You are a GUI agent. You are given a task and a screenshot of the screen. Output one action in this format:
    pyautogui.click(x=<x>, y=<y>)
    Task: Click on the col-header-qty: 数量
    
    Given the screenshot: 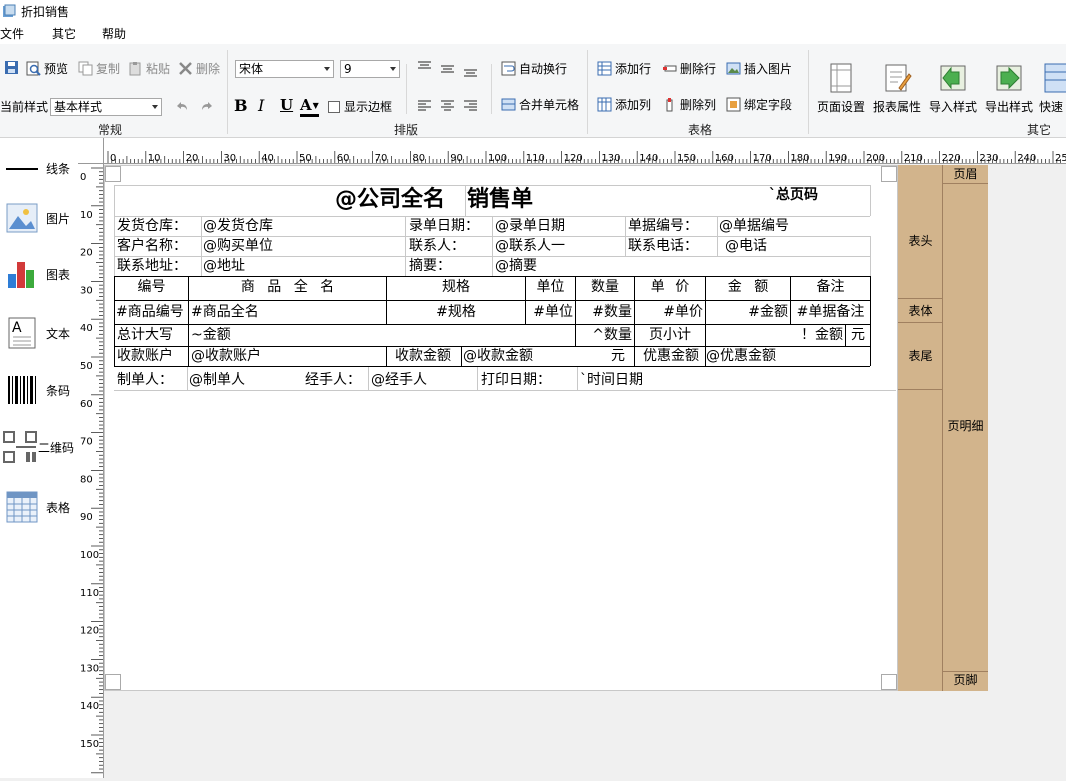 What is the action you would take?
    pyautogui.click(x=605, y=287)
    